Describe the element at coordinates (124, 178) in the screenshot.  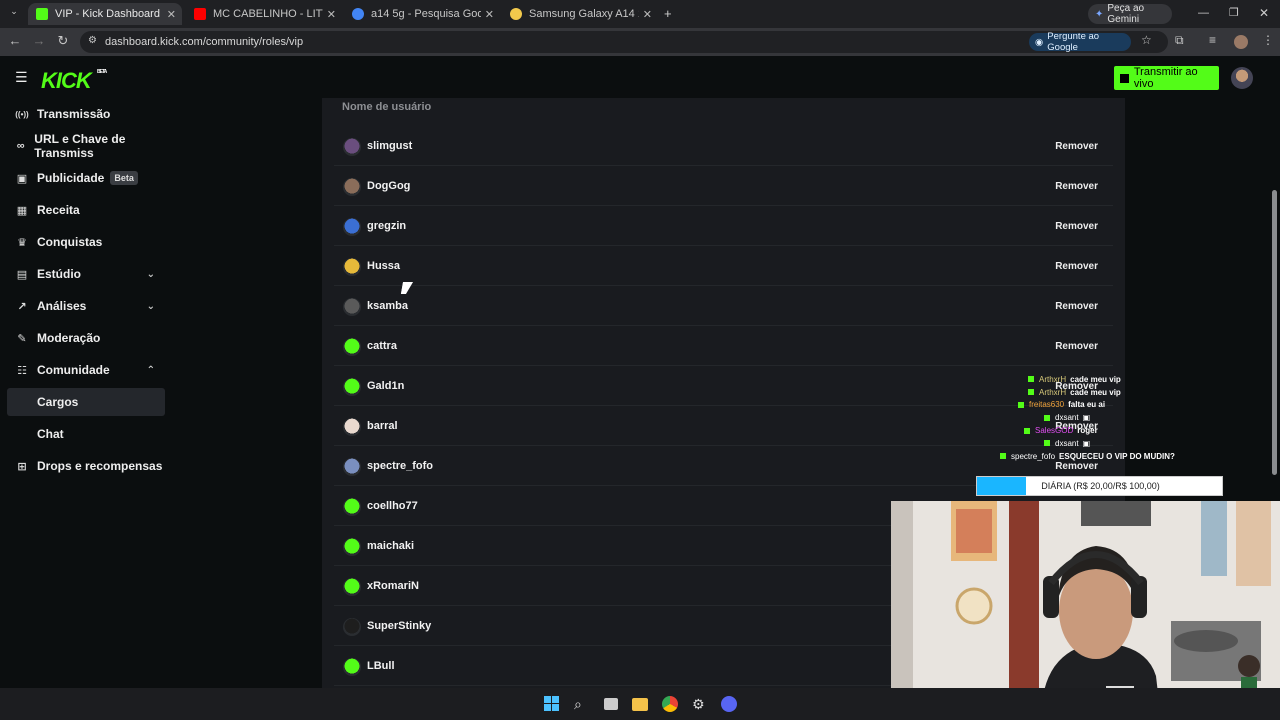
I see `beta-badge: Beta` at that location.